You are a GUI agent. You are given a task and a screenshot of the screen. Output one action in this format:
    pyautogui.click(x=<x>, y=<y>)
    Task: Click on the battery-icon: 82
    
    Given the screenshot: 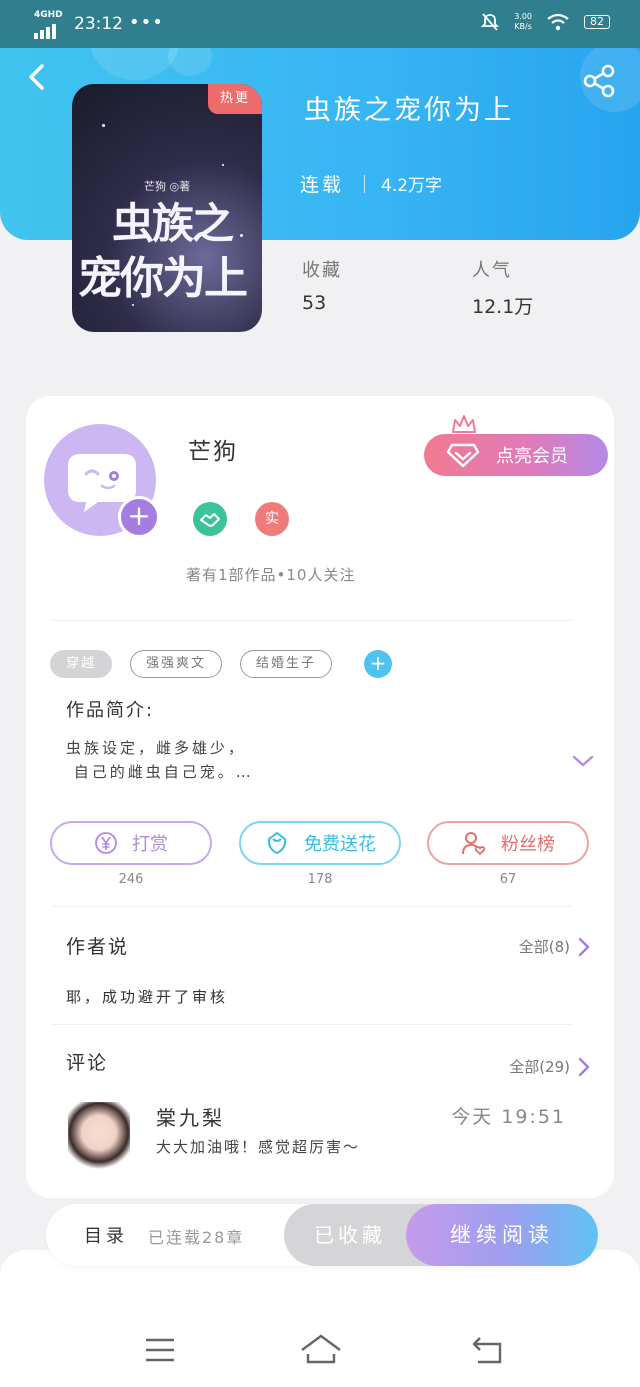 What is the action you would take?
    pyautogui.click(x=597, y=22)
    